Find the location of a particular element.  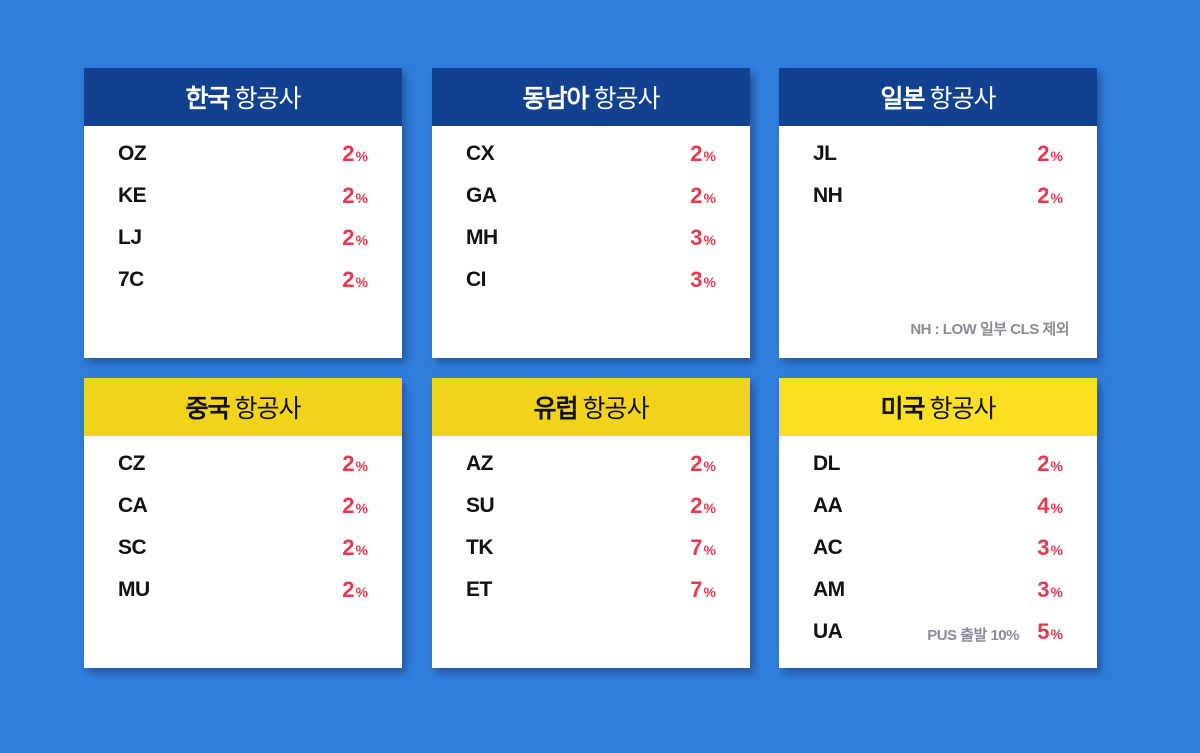

rate-value: 4% is located at coordinates (1050, 505).